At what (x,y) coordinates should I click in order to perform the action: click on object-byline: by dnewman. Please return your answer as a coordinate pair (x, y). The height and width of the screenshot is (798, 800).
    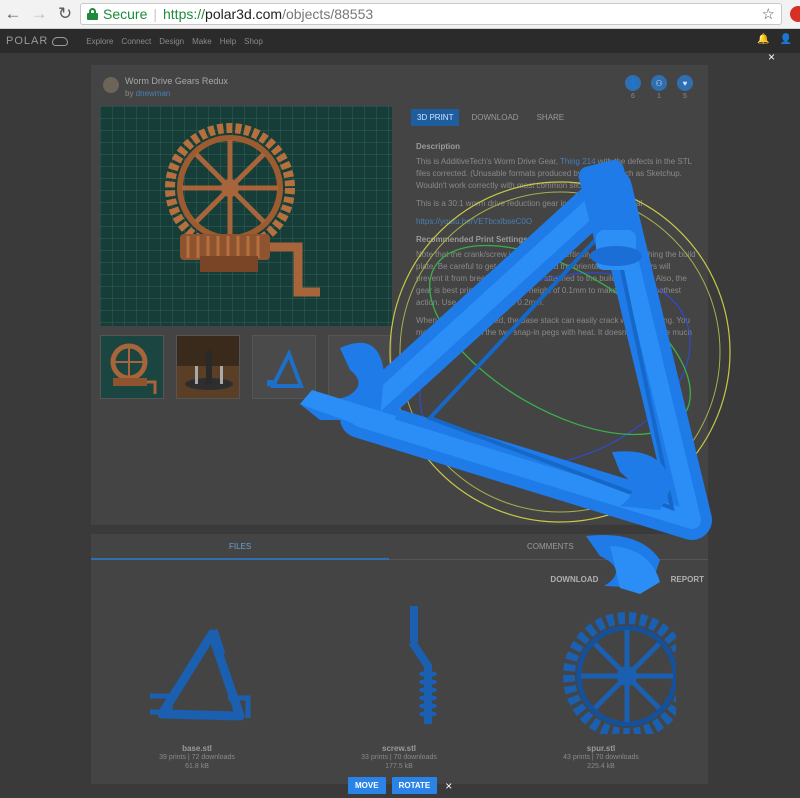
    Looking at the image, I should click on (148, 93).